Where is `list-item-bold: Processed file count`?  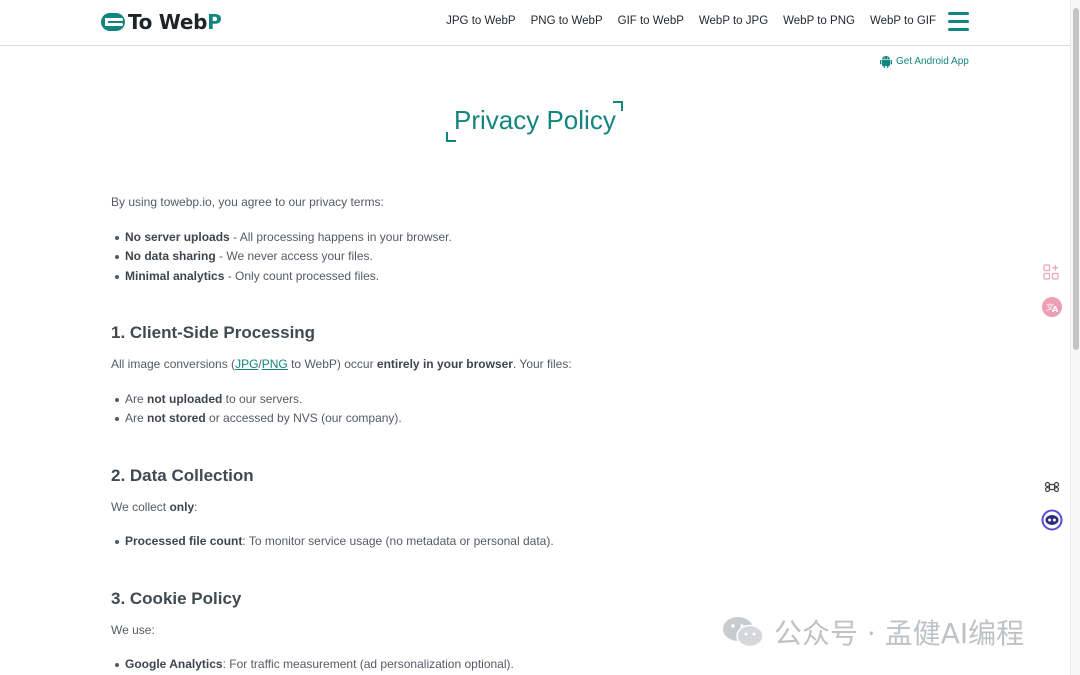 list-item-bold: Processed file count is located at coordinates (184, 541).